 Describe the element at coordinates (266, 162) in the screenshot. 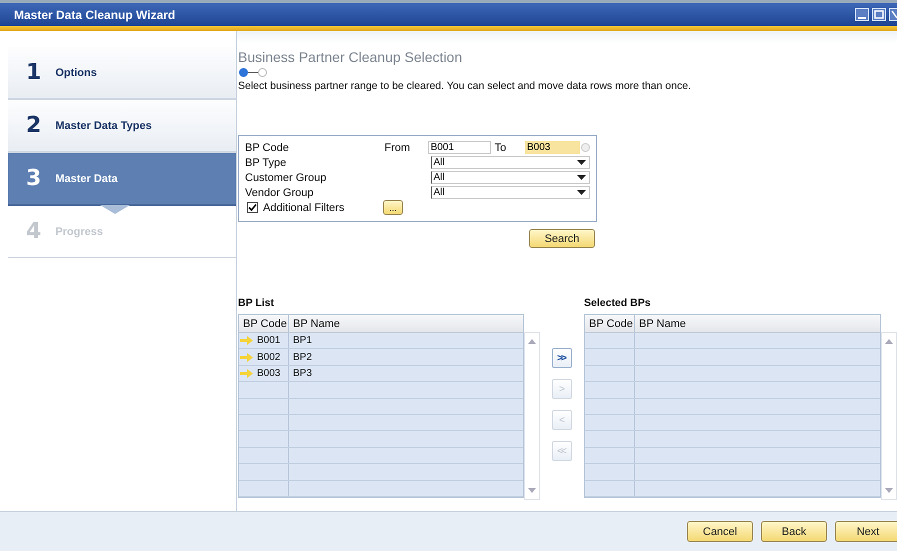

I see `field-label: BP Type` at that location.